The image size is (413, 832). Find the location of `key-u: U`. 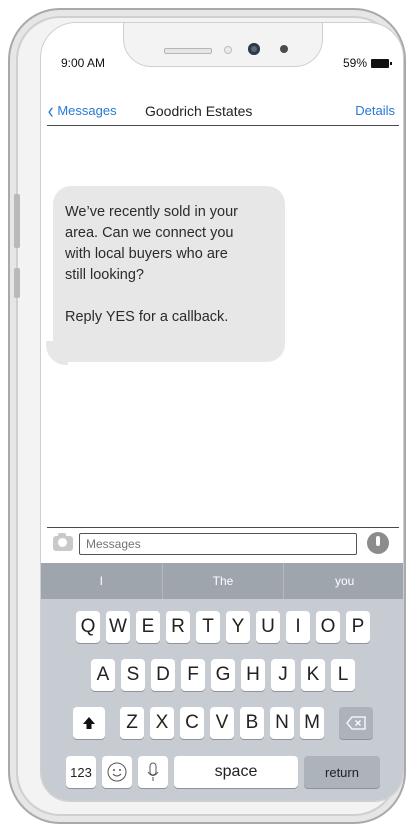

key-u: U is located at coordinates (268, 627).